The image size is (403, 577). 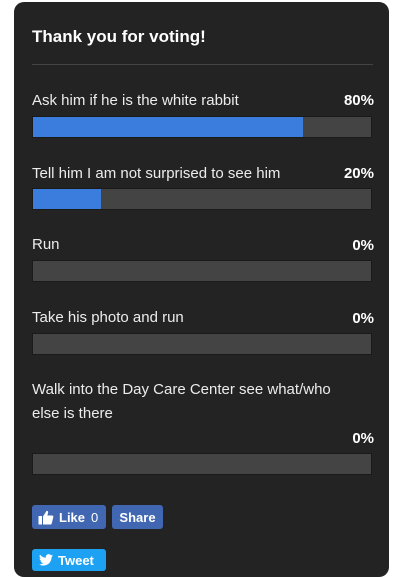 What do you see at coordinates (46, 244) in the screenshot?
I see `option-label: Run` at bounding box center [46, 244].